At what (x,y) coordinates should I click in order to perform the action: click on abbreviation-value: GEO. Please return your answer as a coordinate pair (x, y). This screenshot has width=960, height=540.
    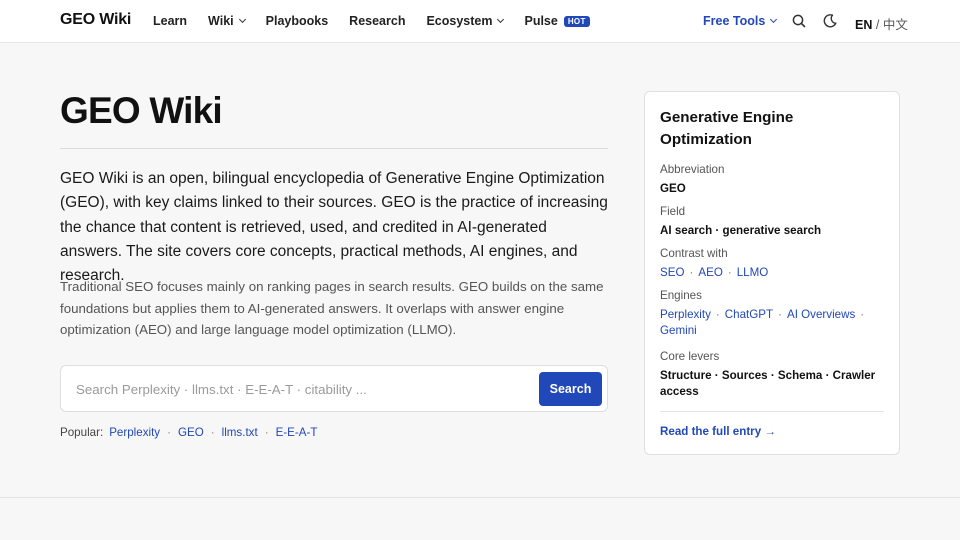
    Looking at the image, I should click on (673, 188).